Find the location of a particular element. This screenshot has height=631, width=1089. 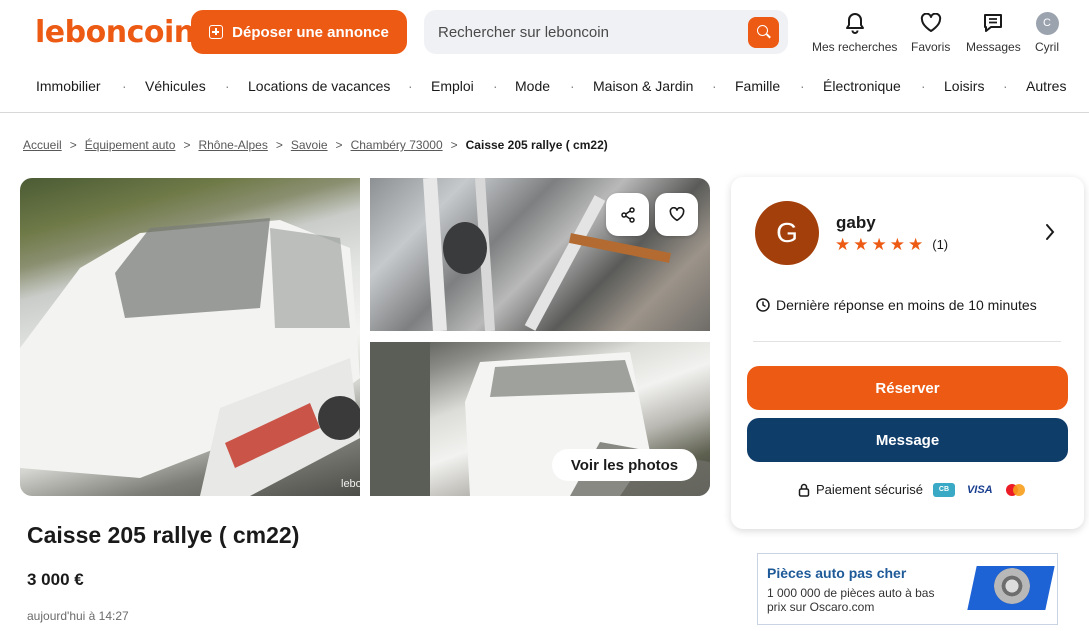

seller-avatar: G is located at coordinates (787, 233).